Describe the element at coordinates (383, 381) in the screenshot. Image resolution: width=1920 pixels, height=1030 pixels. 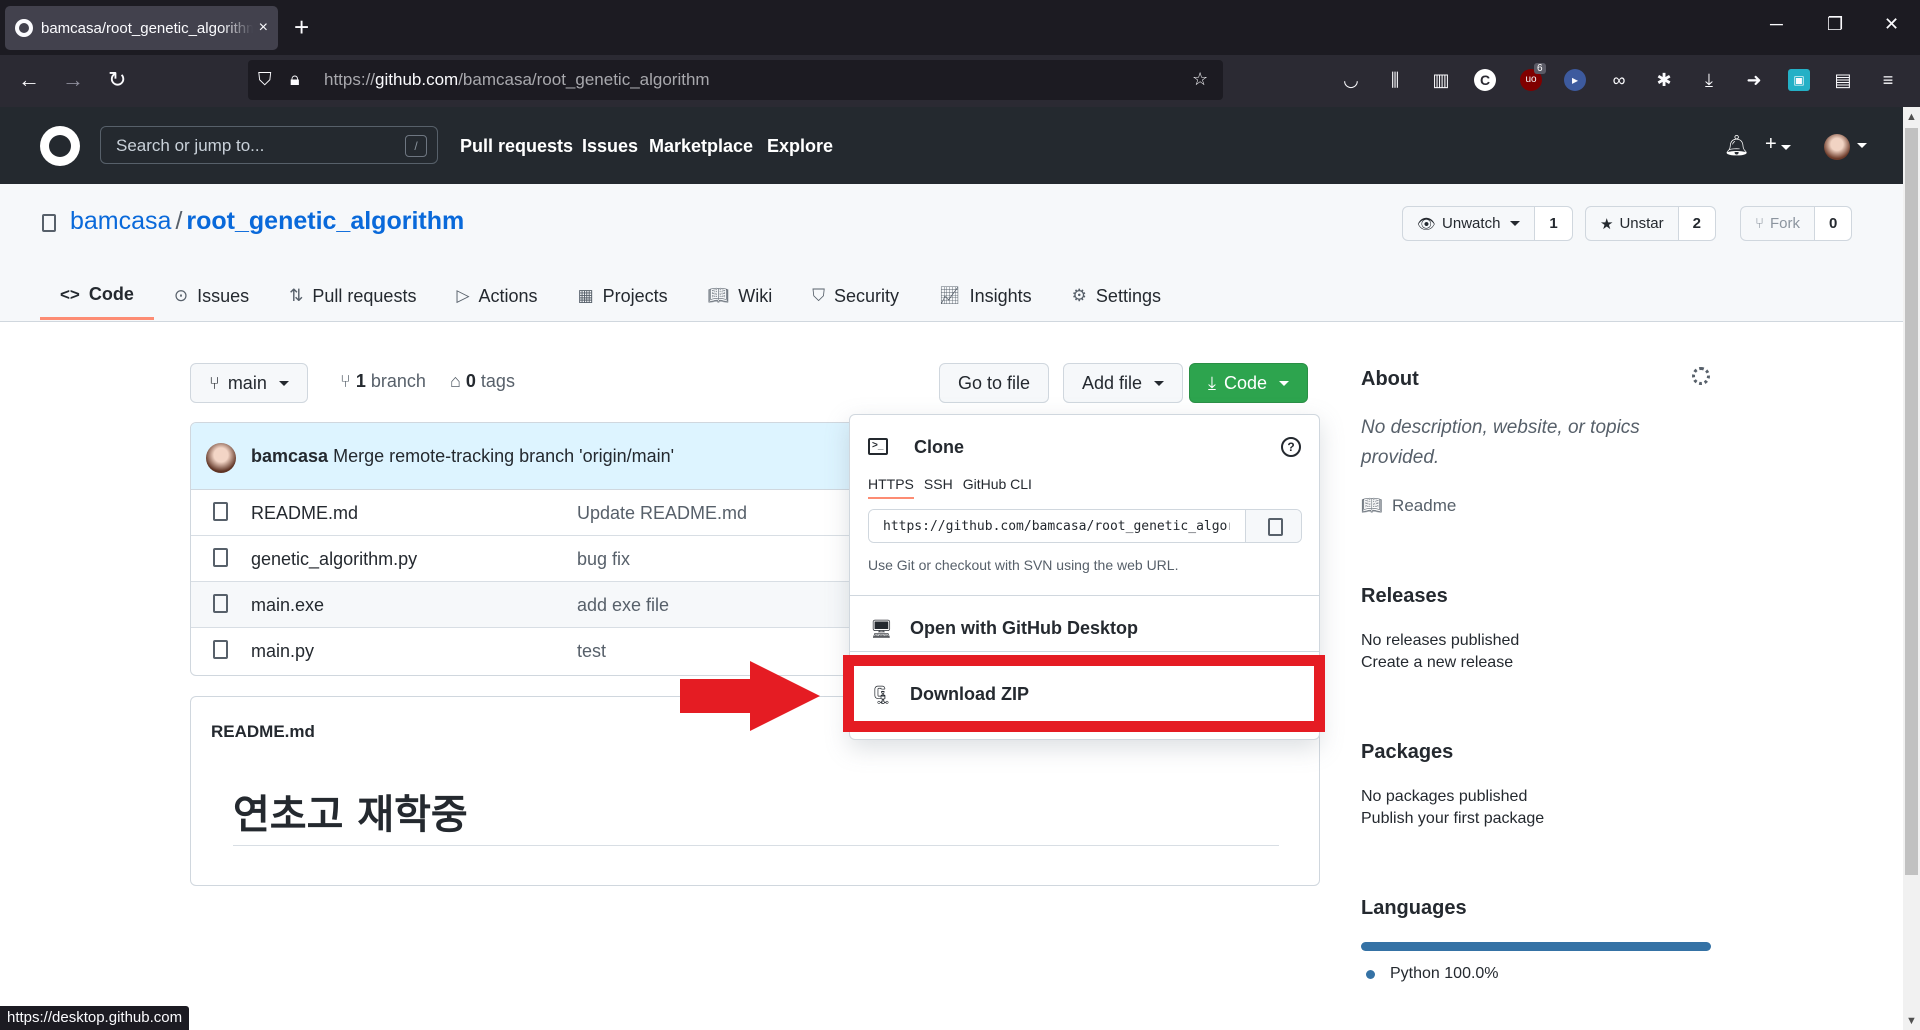
I see `branch-count-link: ⑂ 1 branch` at that location.